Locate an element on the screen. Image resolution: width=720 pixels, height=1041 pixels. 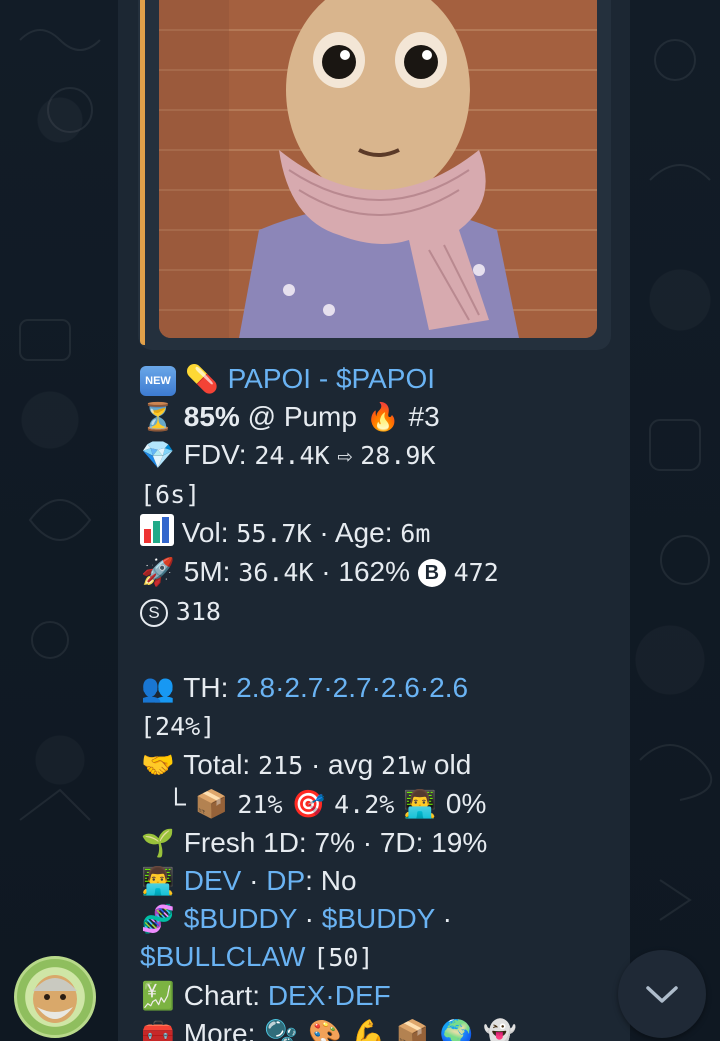
chart-line: 💹 Chart: DEX·DEF is located at coordinates (377, 996).